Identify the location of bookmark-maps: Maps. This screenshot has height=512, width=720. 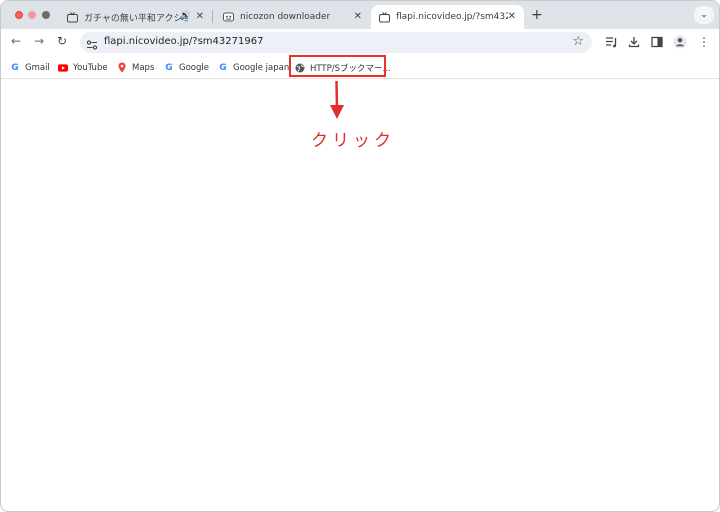
(135, 67).